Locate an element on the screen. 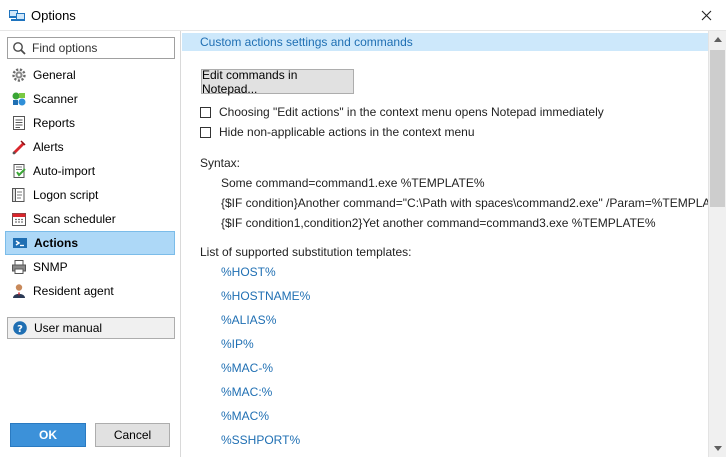  scrollbar-thumb is located at coordinates (717, 128).